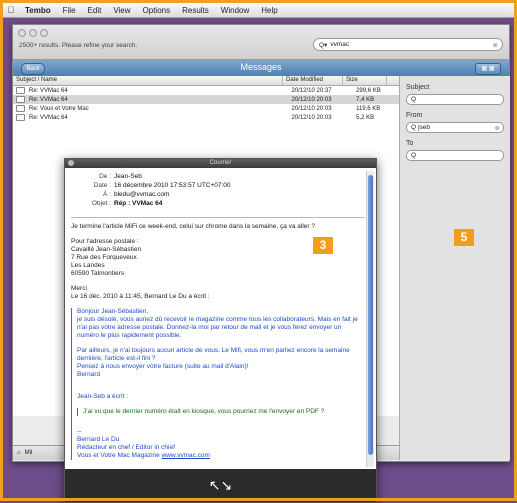 Image resolution: width=517 pixels, height=503 pixels. I want to click on from-label: From, so click(414, 115).